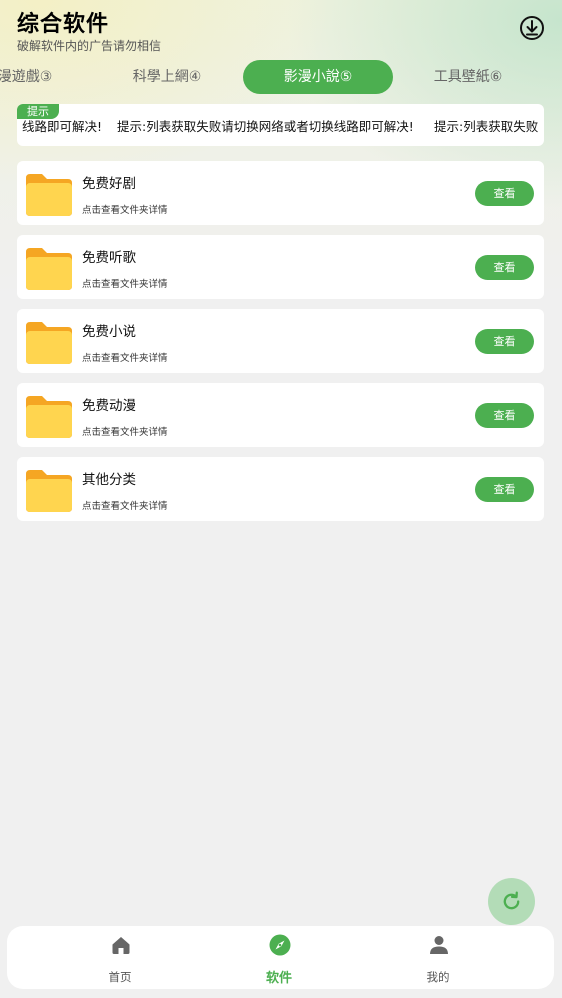  What do you see at coordinates (120, 957) in the screenshot?
I see `nav-item-home: 首页` at bounding box center [120, 957].